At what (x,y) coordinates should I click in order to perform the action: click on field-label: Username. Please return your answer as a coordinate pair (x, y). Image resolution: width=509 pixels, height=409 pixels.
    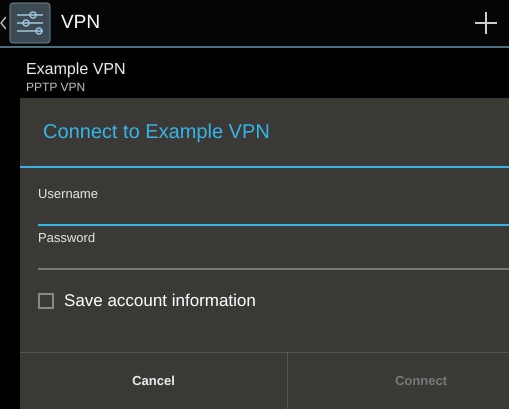
    Looking at the image, I should click on (68, 194).